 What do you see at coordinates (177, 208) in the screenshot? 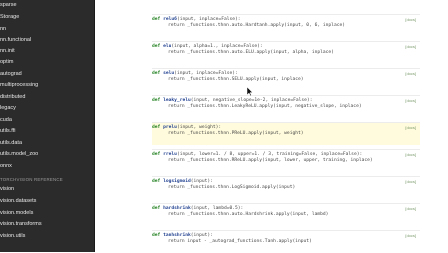
I see `function-name: hardshrink` at bounding box center [177, 208].